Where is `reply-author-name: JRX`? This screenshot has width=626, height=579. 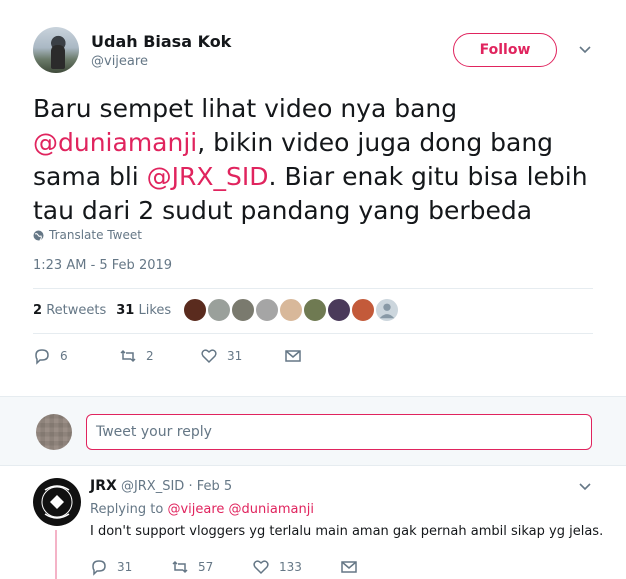
reply-author-name: JRX is located at coordinates (103, 486).